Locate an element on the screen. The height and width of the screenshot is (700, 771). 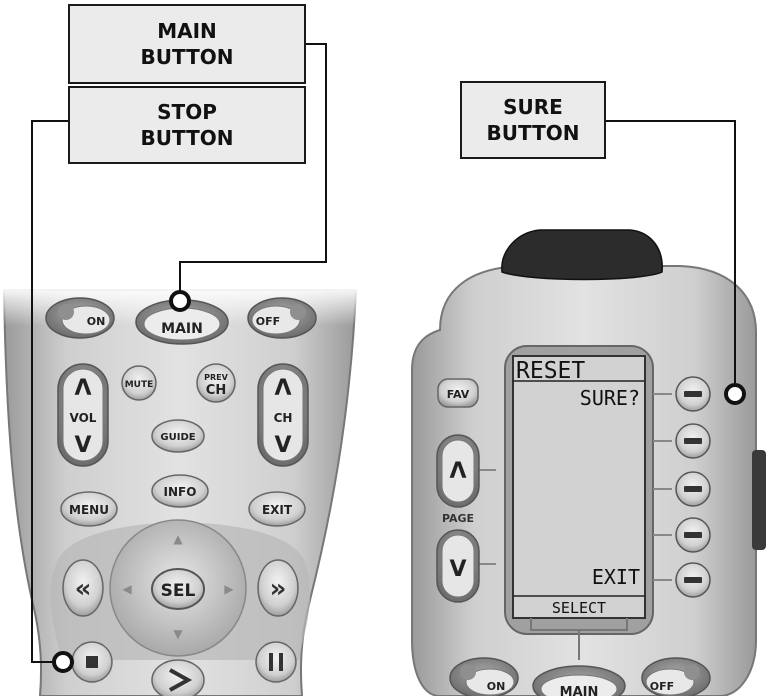
rewind-icon: « is located at coordinates (83, 589).